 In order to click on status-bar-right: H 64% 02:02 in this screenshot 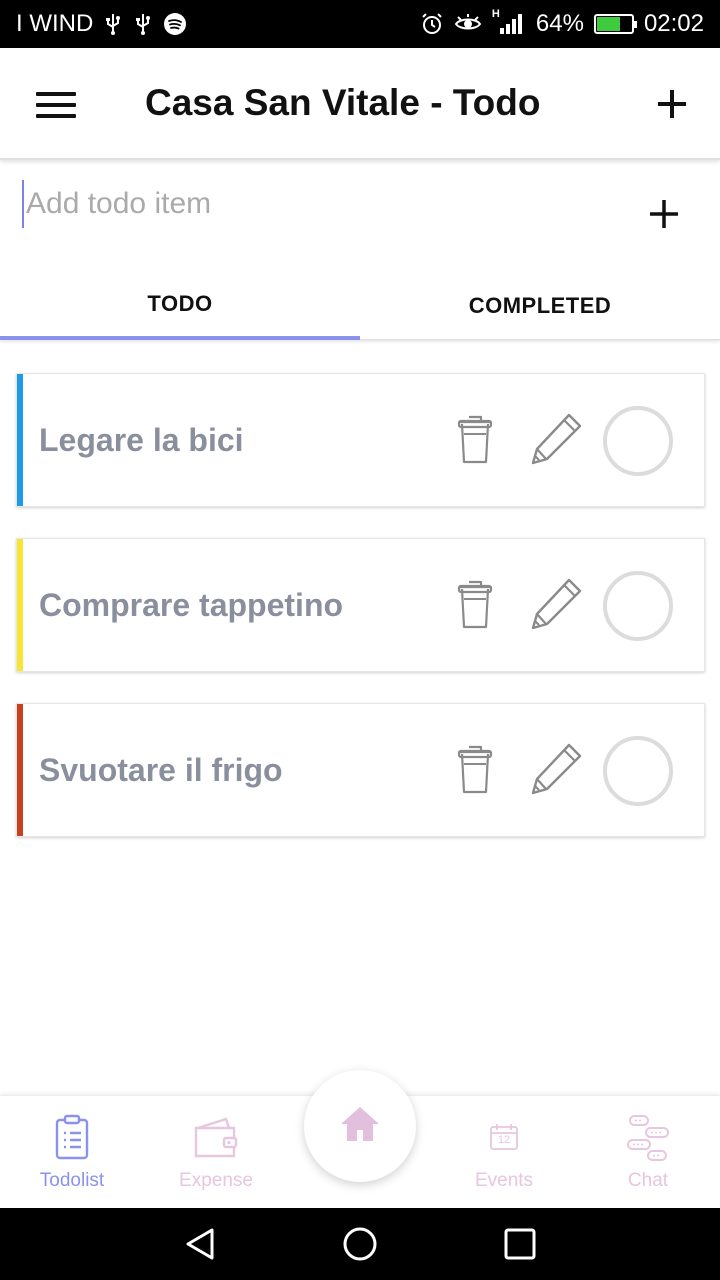, I will do `click(562, 24)`.